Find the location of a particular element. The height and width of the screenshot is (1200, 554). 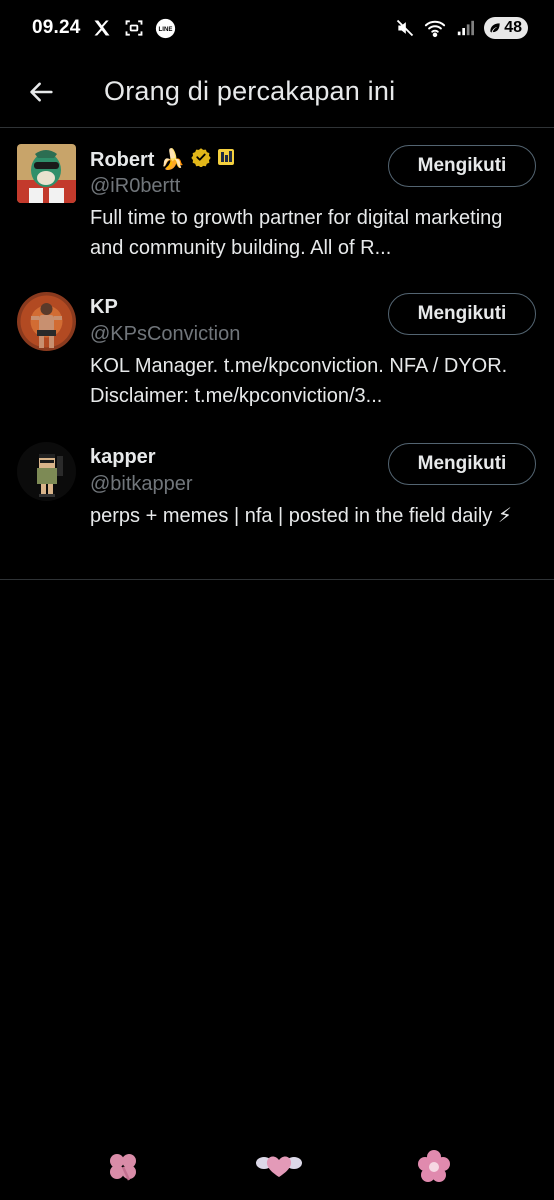

status-bar: 09.24 LINE 48 is located at coordinates (277, 28).